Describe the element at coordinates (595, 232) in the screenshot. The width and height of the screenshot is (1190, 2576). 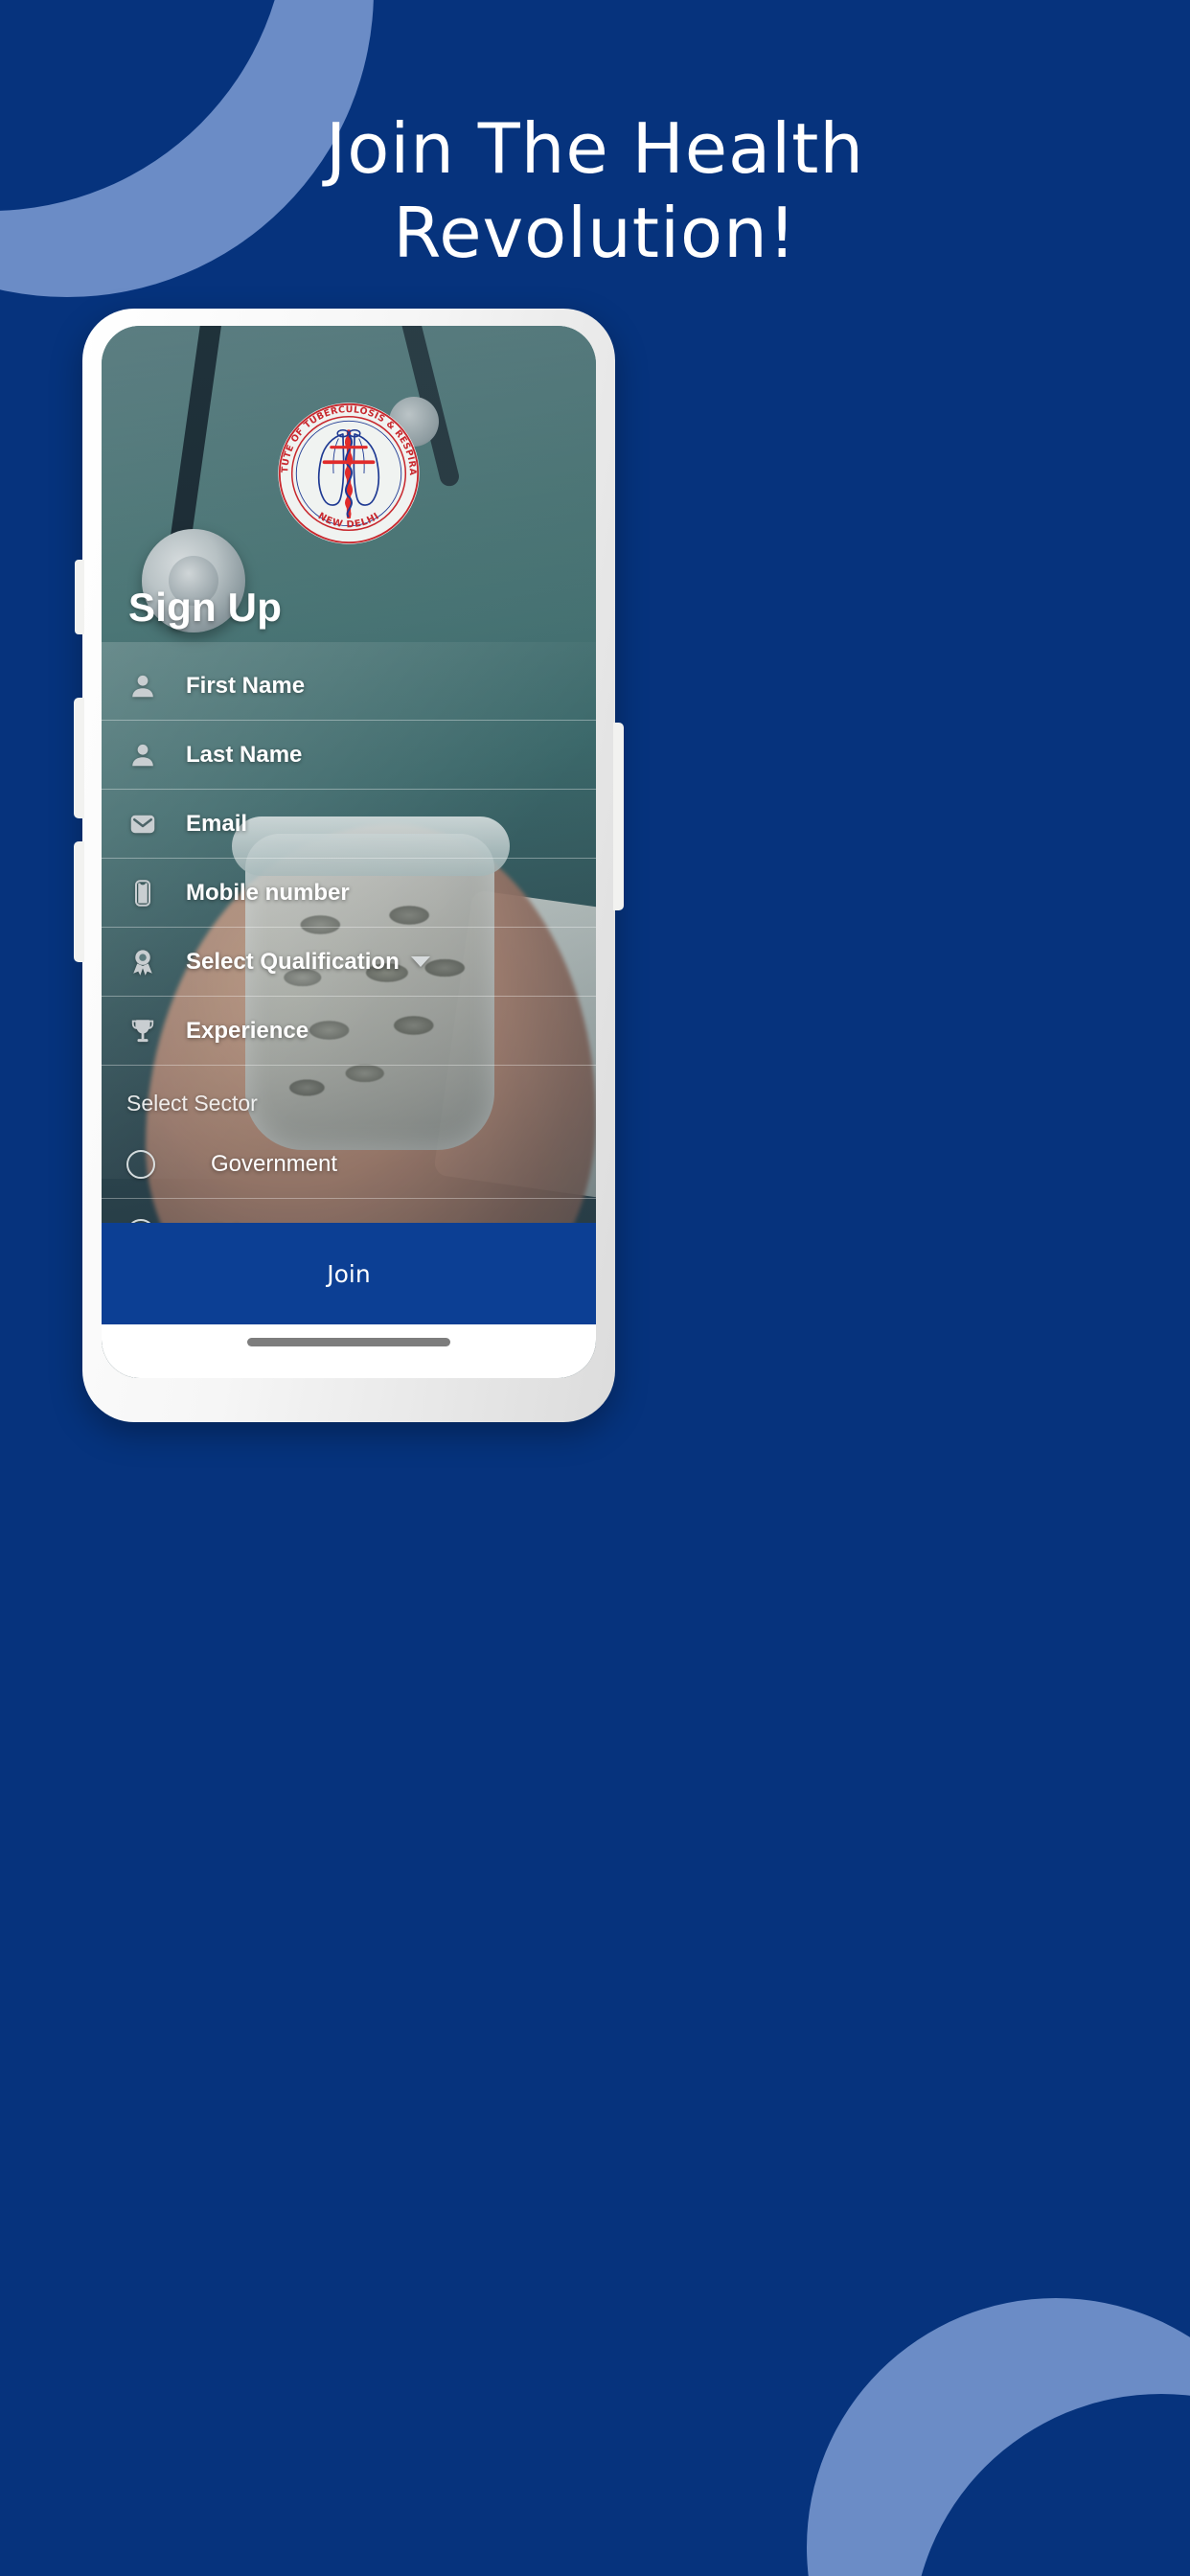
I see `headline-line-2: Revolution!` at that location.